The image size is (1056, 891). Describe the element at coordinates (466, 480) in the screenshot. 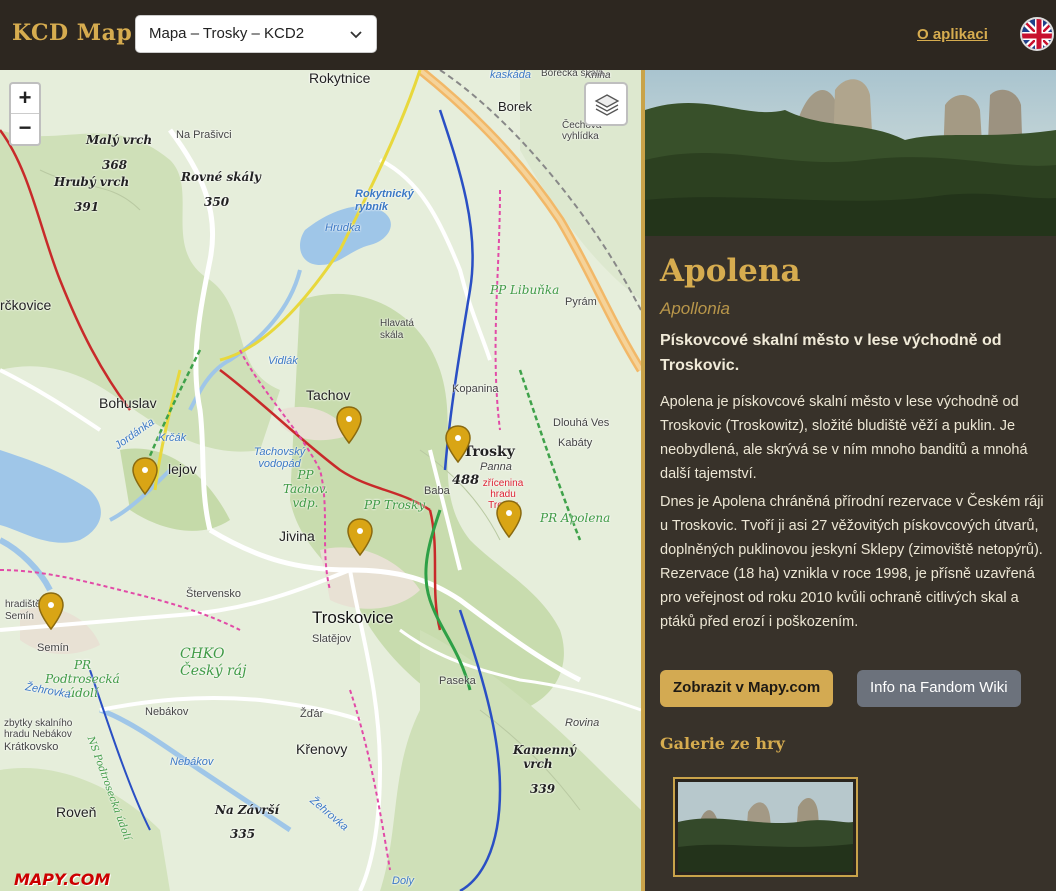

I see `map-label: 488` at that location.